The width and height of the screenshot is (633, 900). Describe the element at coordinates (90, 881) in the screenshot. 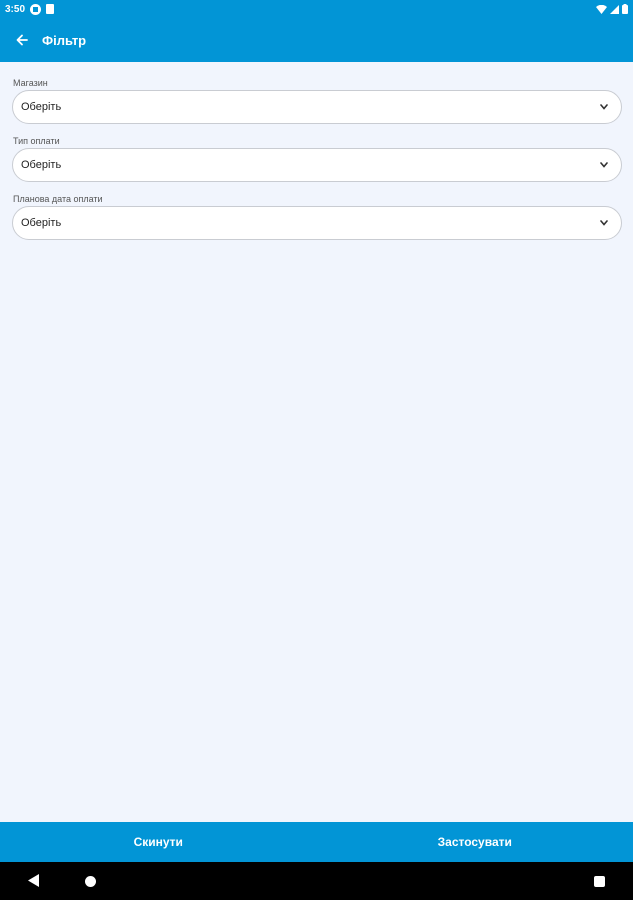

I see `nav-home-icon` at that location.